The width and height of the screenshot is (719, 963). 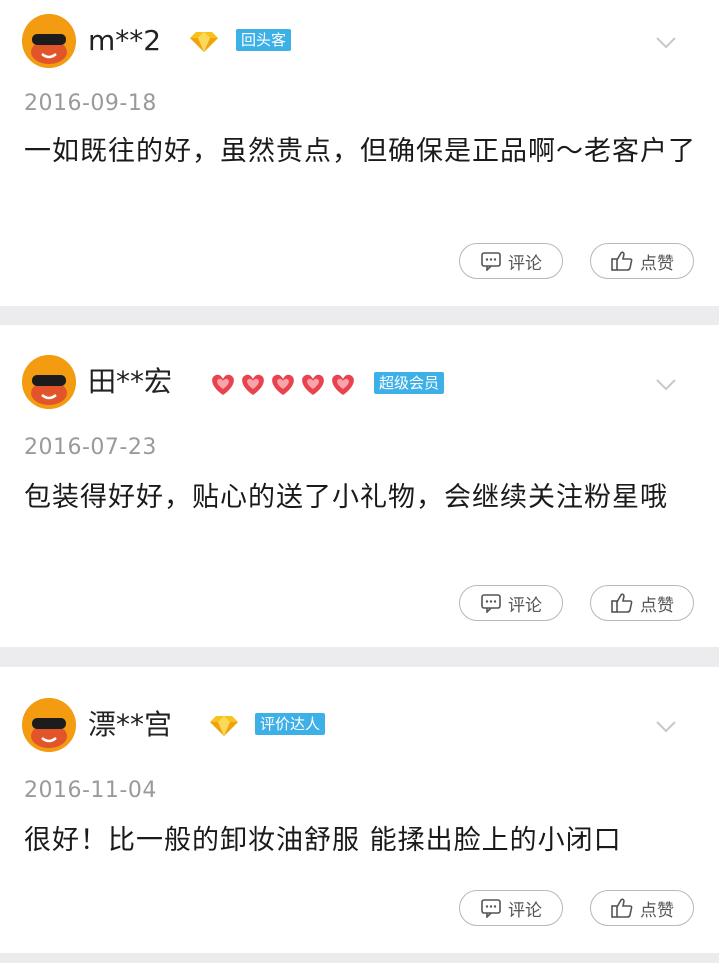 I want to click on review-content: 很好！比一般的卸妆油舒服 能揉出脸上的小闭口, so click(x=323, y=840).